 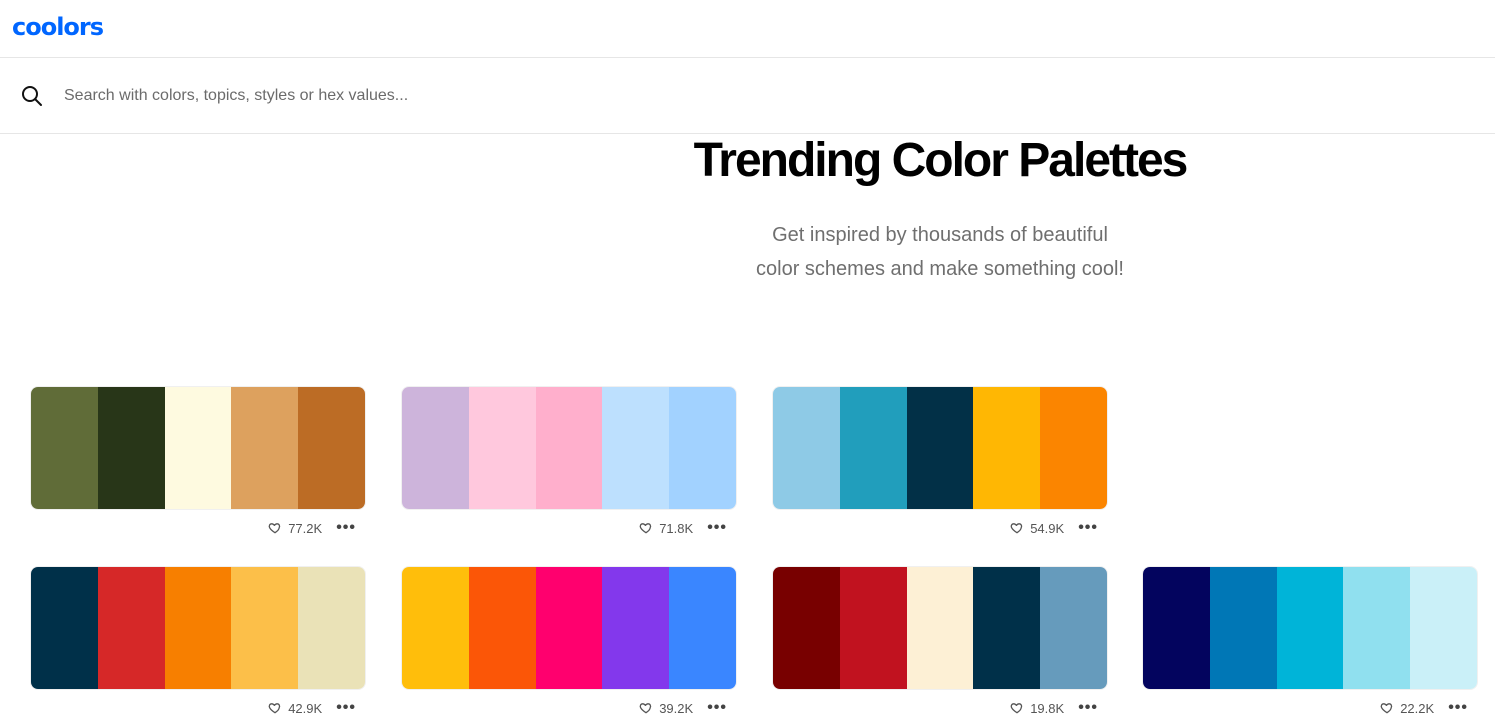 What do you see at coordinates (198, 708) in the screenshot?
I see `palette-meta: 42.9K •••` at bounding box center [198, 708].